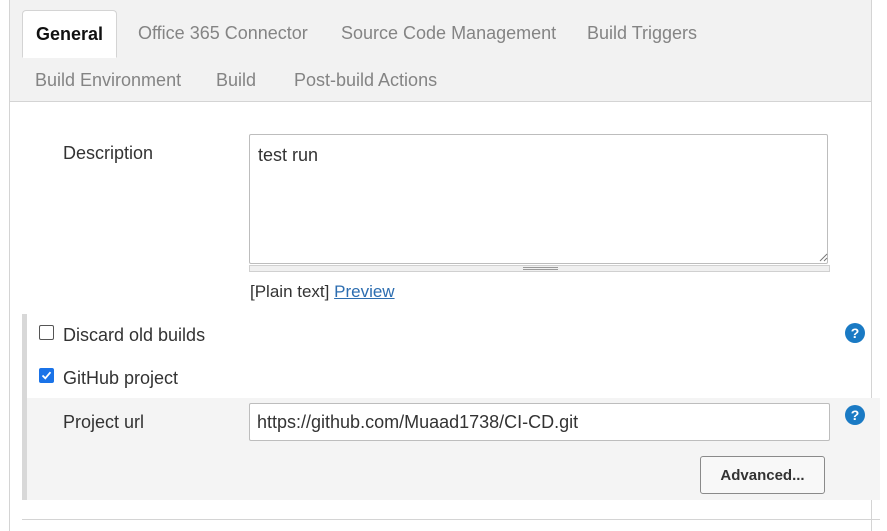 Image resolution: width=887 pixels, height=531 pixels. What do you see at coordinates (120, 378) in the screenshot?
I see `github-project-label: GitHub project` at bounding box center [120, 378].